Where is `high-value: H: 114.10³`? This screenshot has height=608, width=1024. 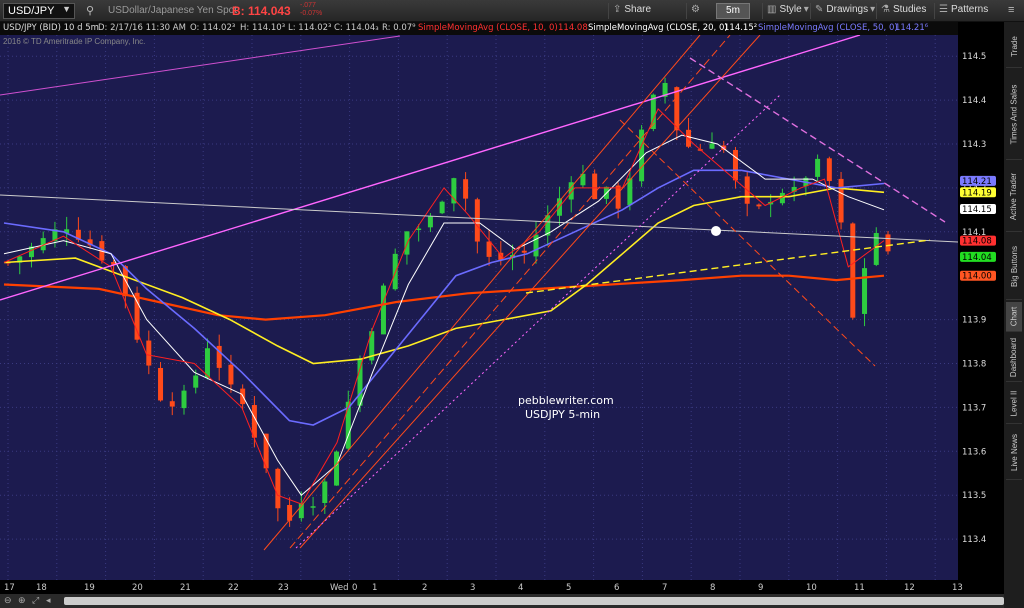
high-value: H: 114.10³ is located at coordinates (263, 28).